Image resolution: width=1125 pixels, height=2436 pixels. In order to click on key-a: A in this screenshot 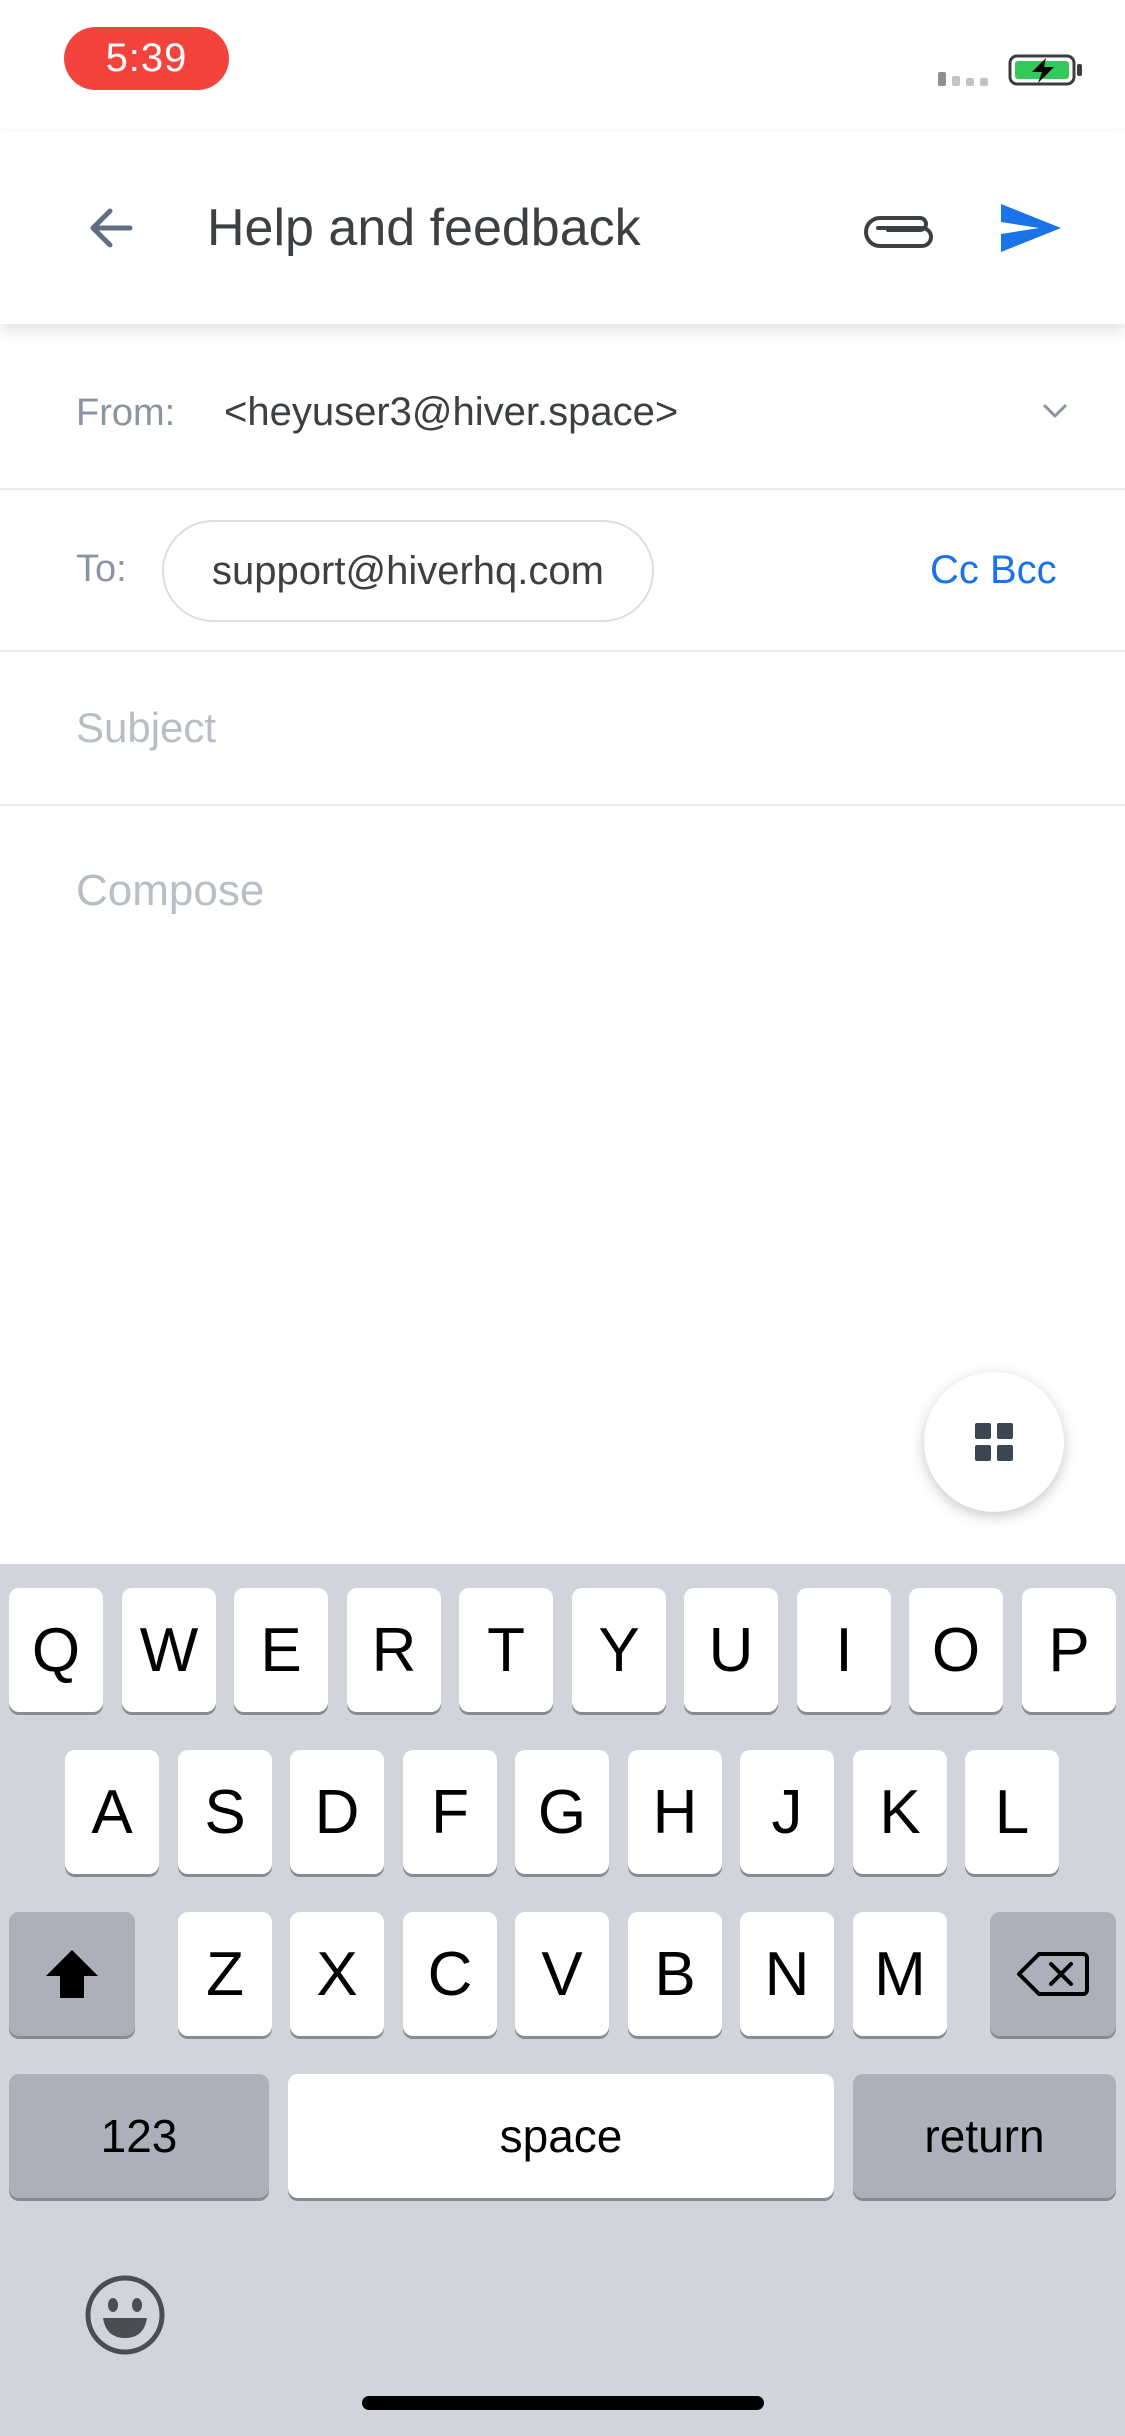, I will do `click(112, 1812)`.